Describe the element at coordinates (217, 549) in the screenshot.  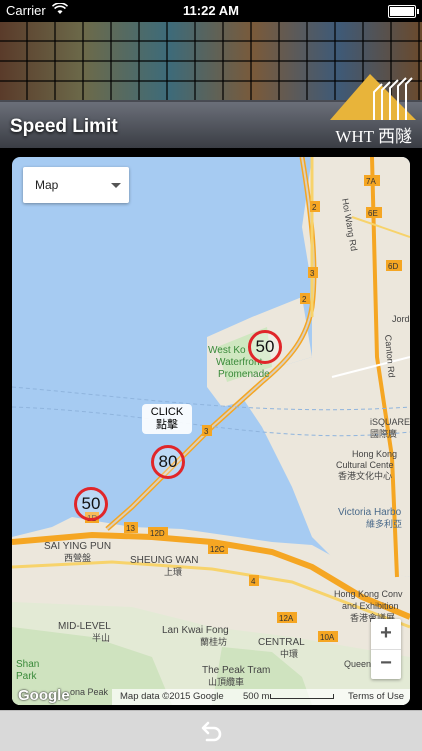
I see `route-shield: 12C` at that location.